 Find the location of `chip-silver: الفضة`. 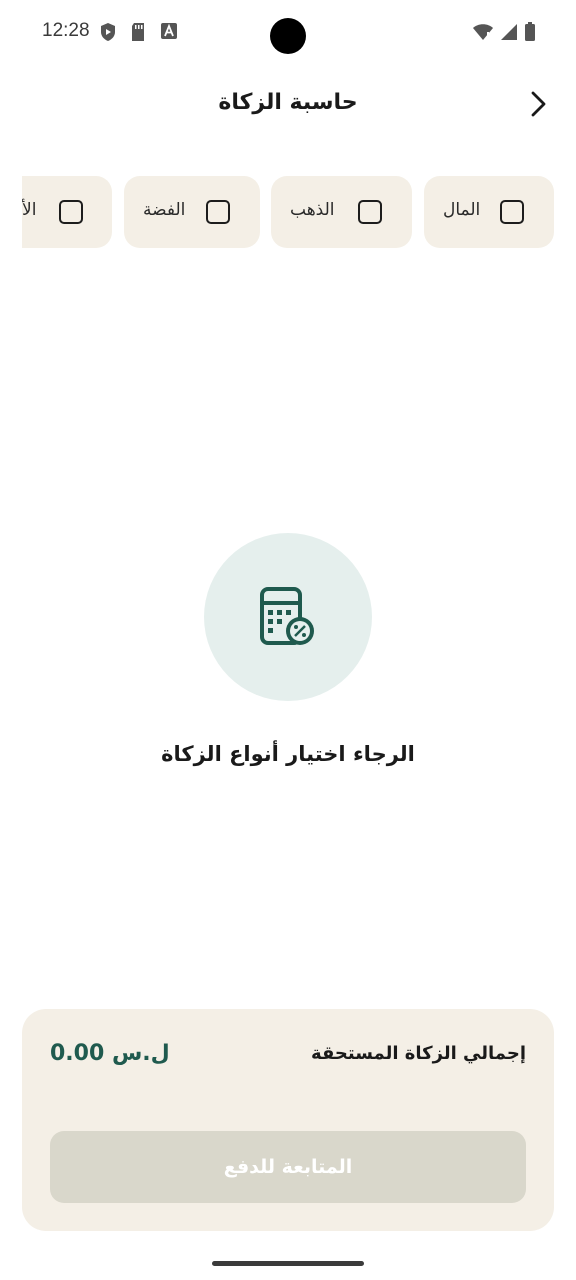

chip-silver: الفضة is located at coordinates (192, 212).